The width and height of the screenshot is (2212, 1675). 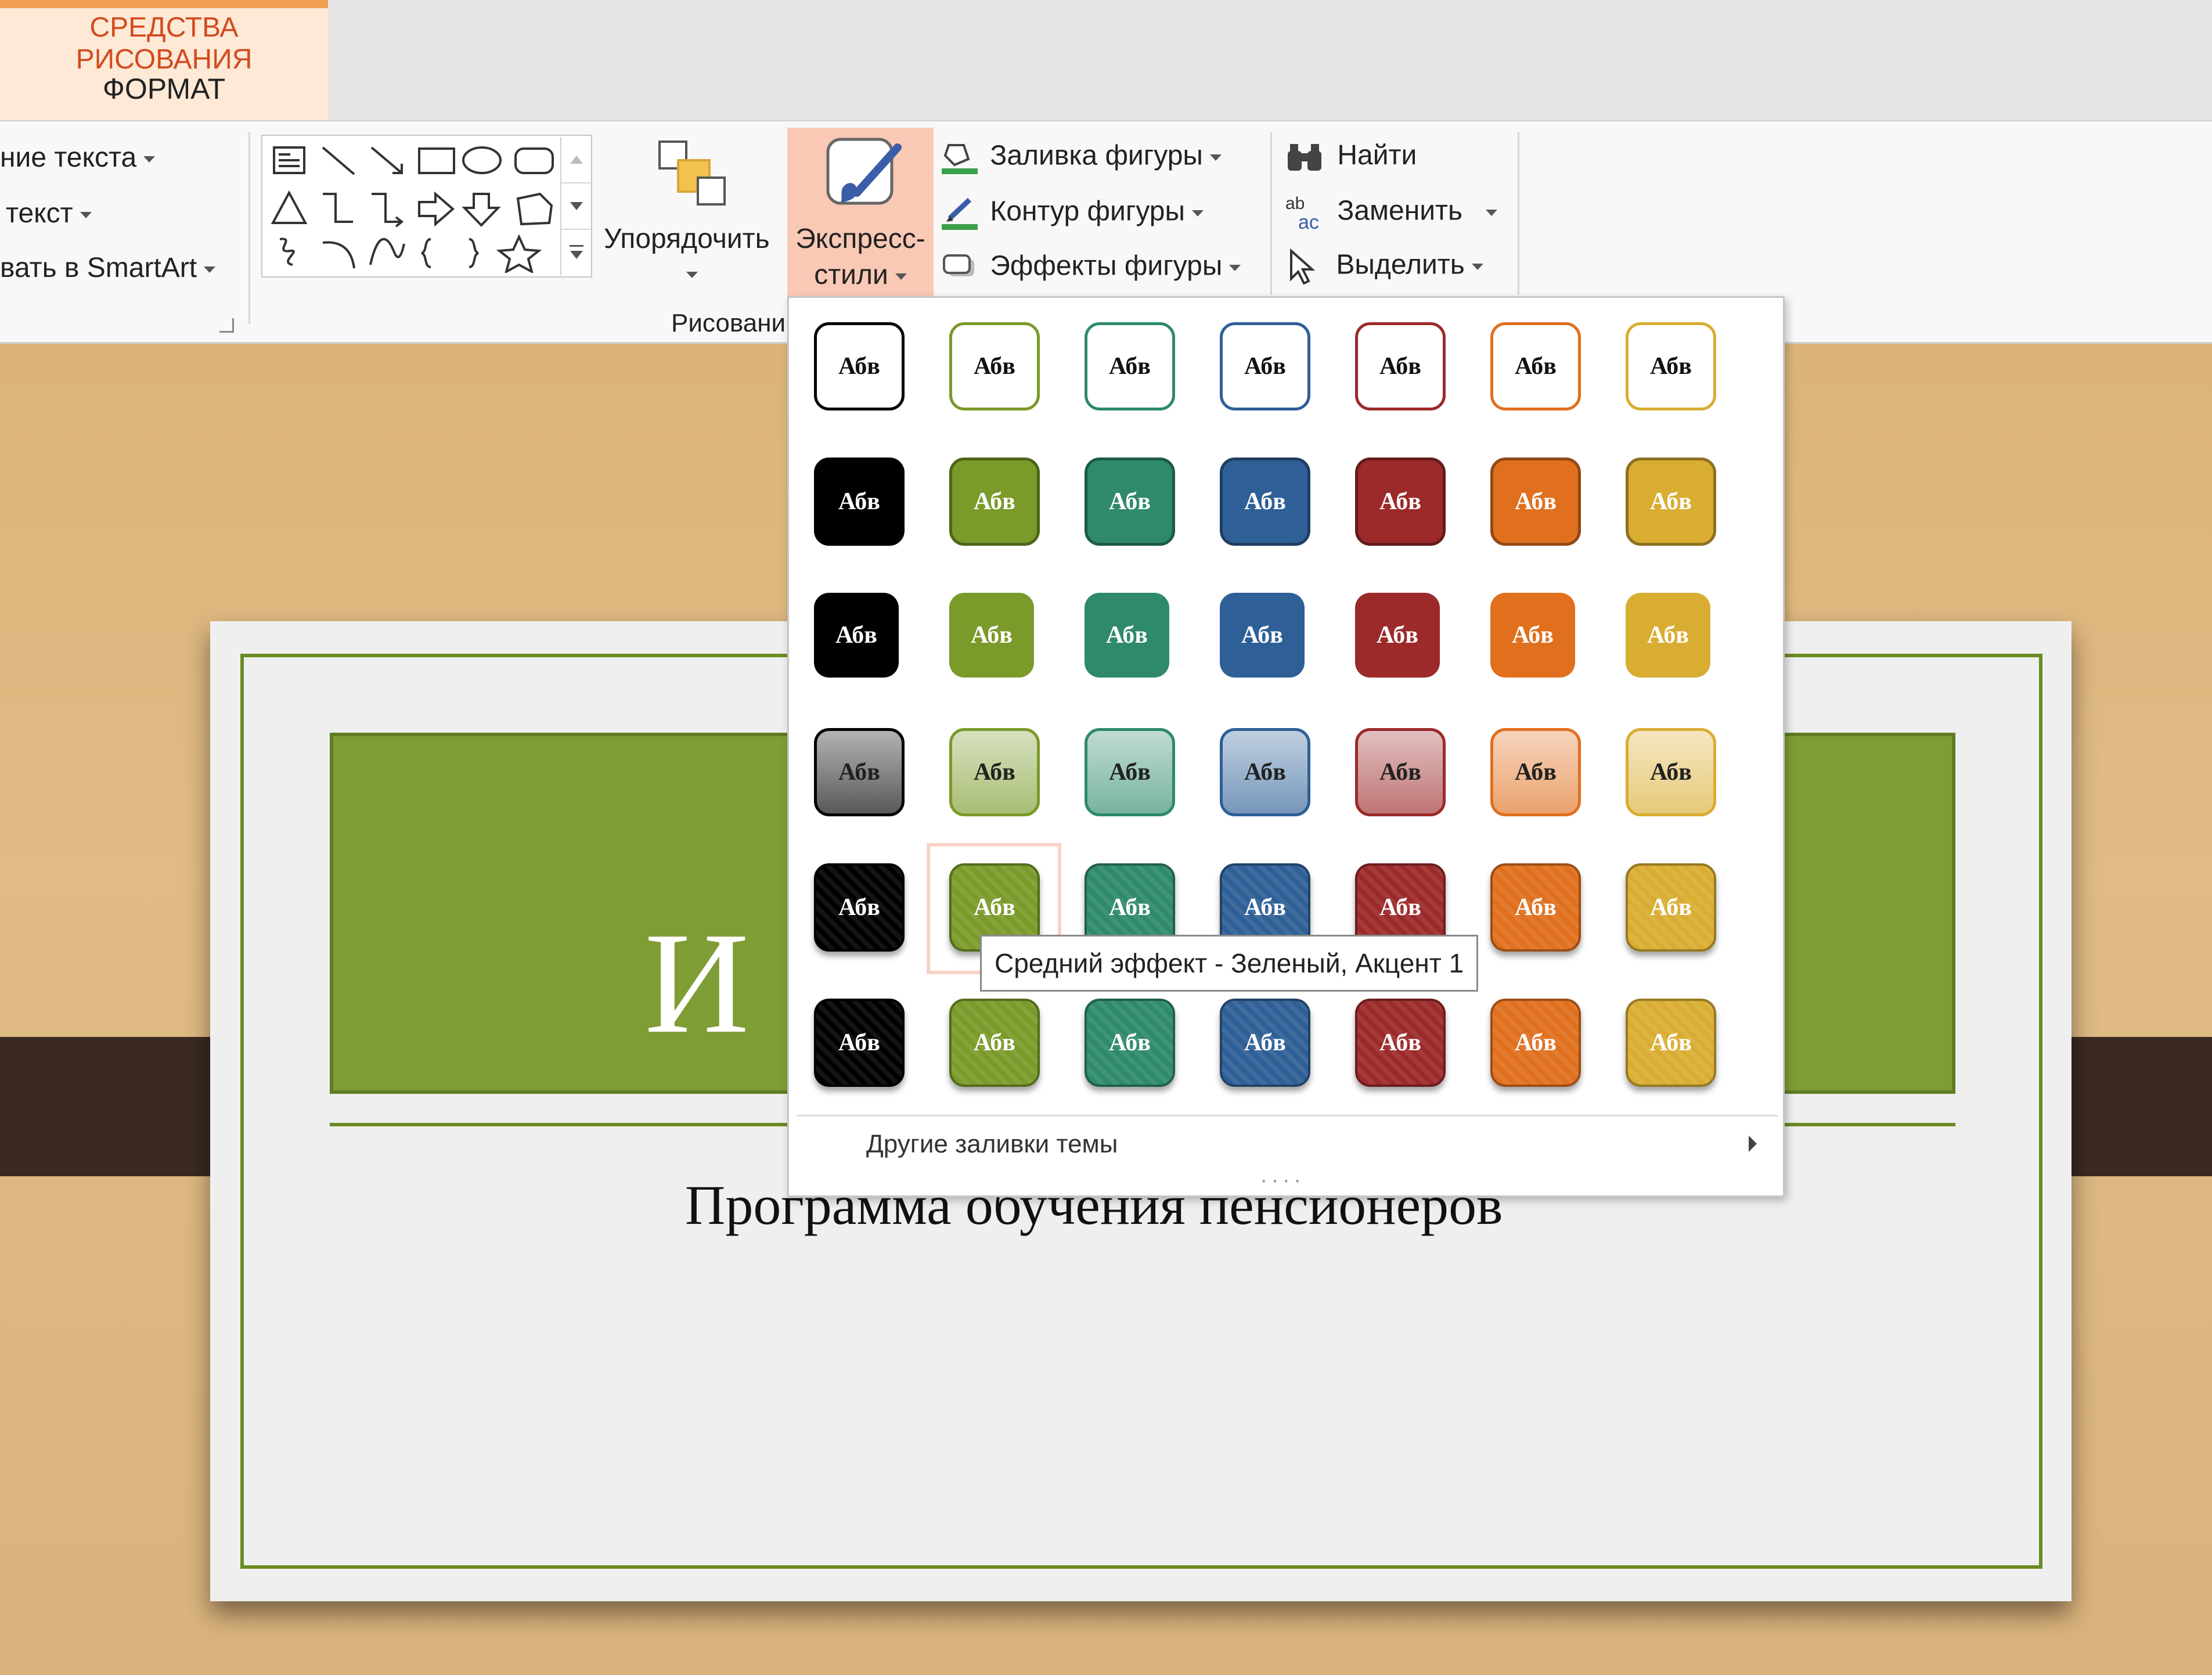 I want to click on quick-styles-icon, so click(x=864, y=171).